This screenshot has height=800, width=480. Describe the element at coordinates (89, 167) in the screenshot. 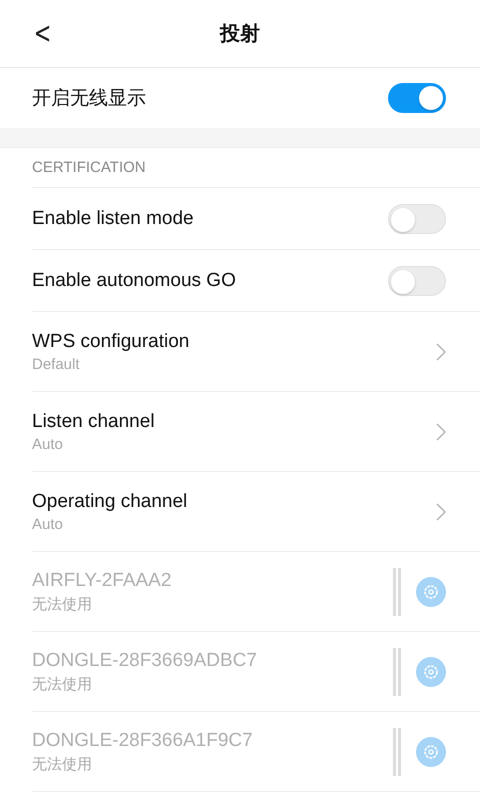

I see `section-title: CERTIFICATION` at that location.